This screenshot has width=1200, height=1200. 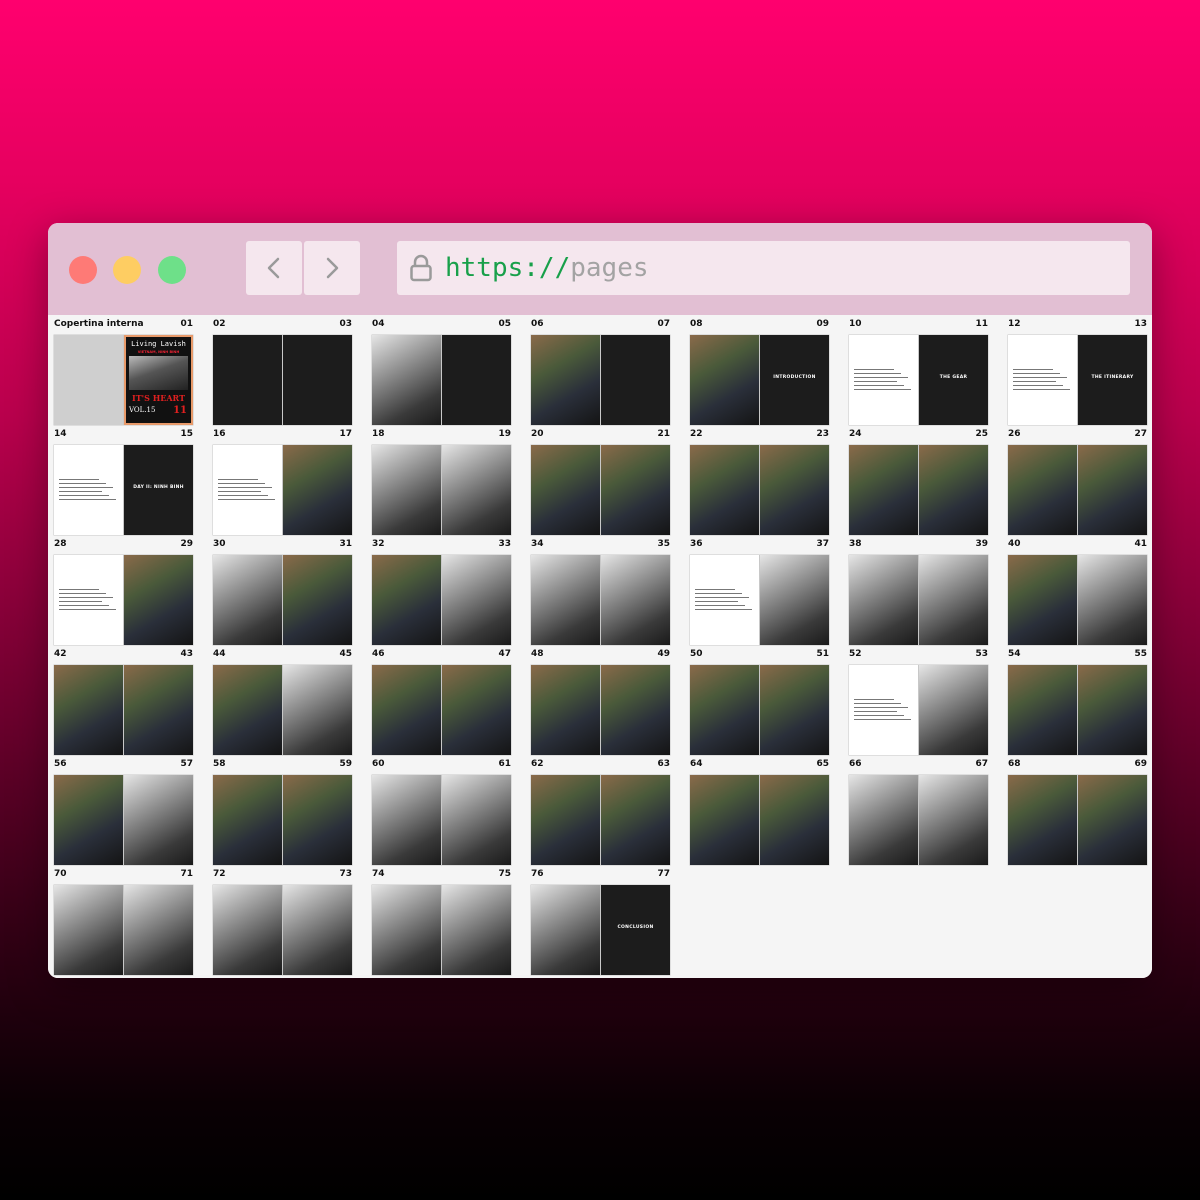 I want to click on spread-thumbnail: 12 13 THE ITINERARY, so click(x=1077, y=373).